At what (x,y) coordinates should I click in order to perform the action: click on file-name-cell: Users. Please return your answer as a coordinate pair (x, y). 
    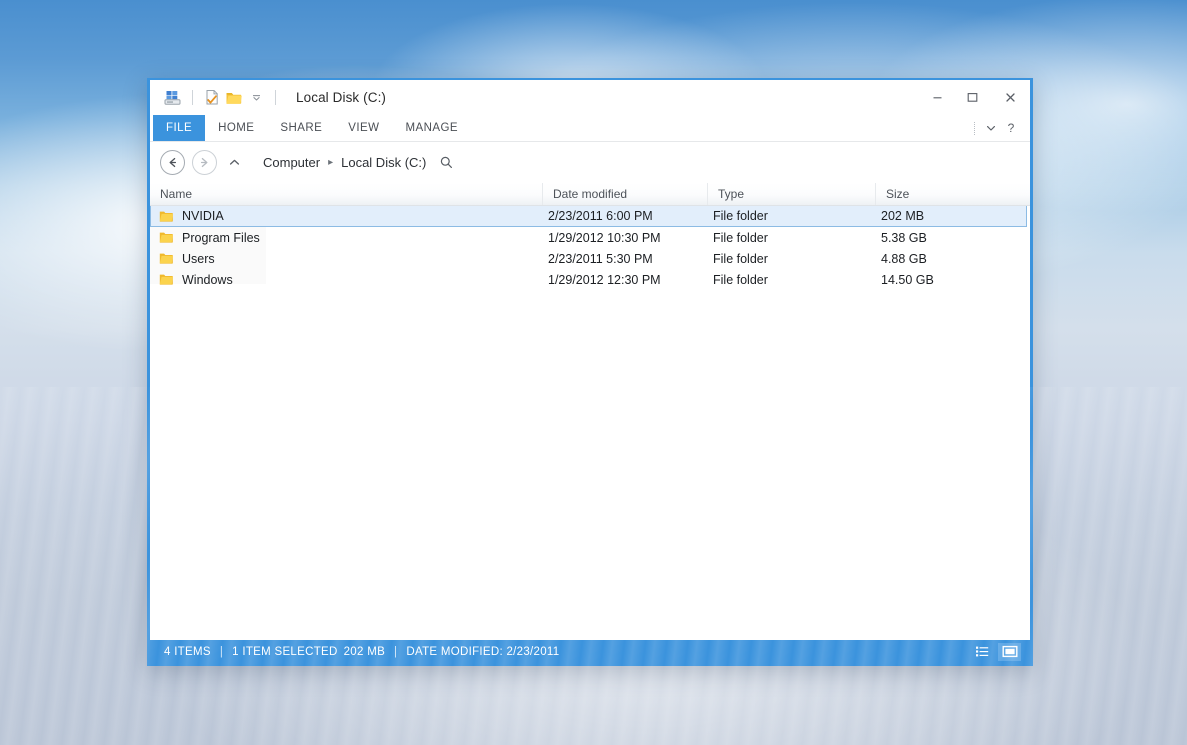
    Looking at the image, I should click on (346, 258).